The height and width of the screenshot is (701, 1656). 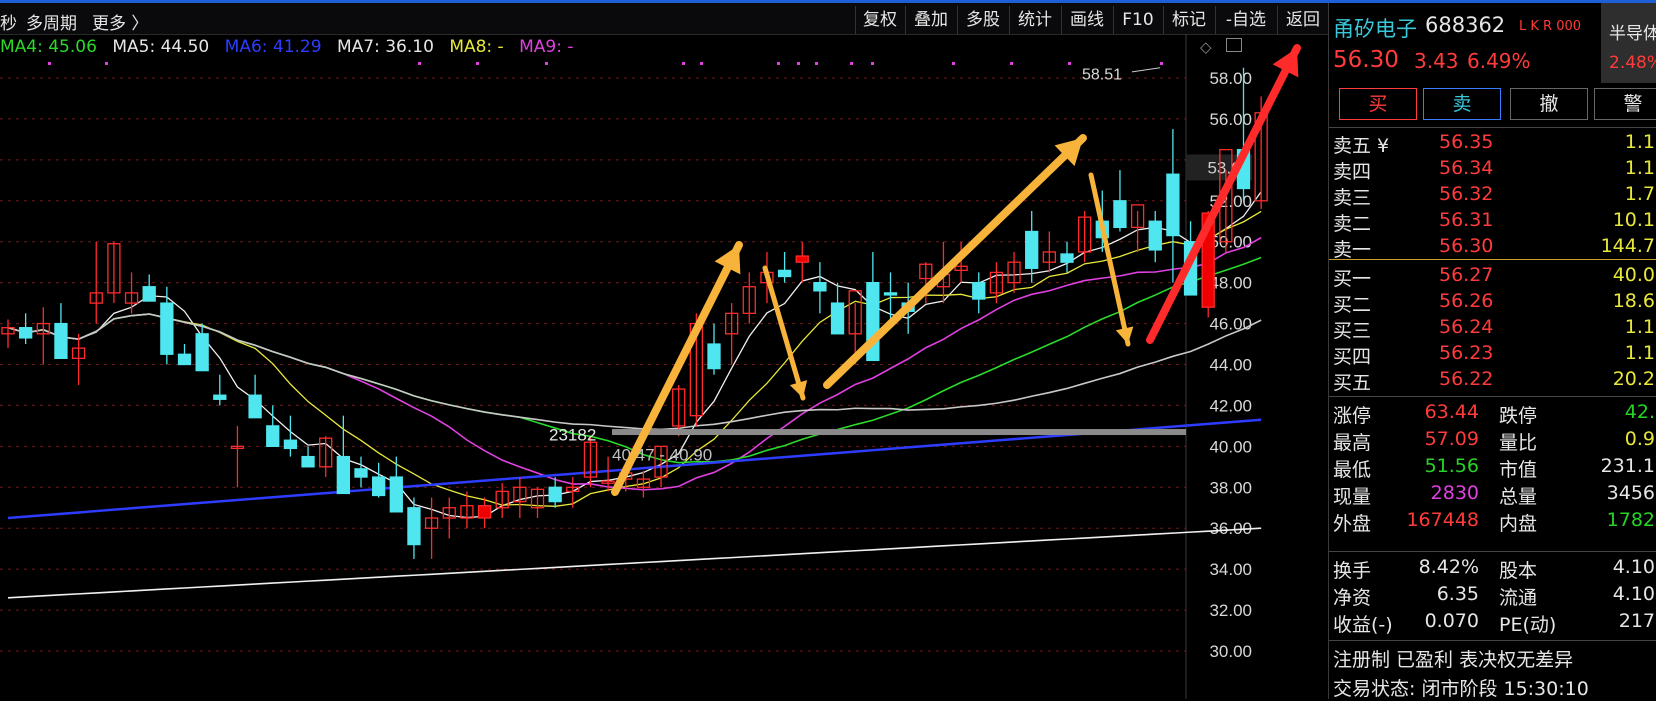 I want to click on ask-row: 卖二 56.31 10.1, so click(x=1492, y=222).